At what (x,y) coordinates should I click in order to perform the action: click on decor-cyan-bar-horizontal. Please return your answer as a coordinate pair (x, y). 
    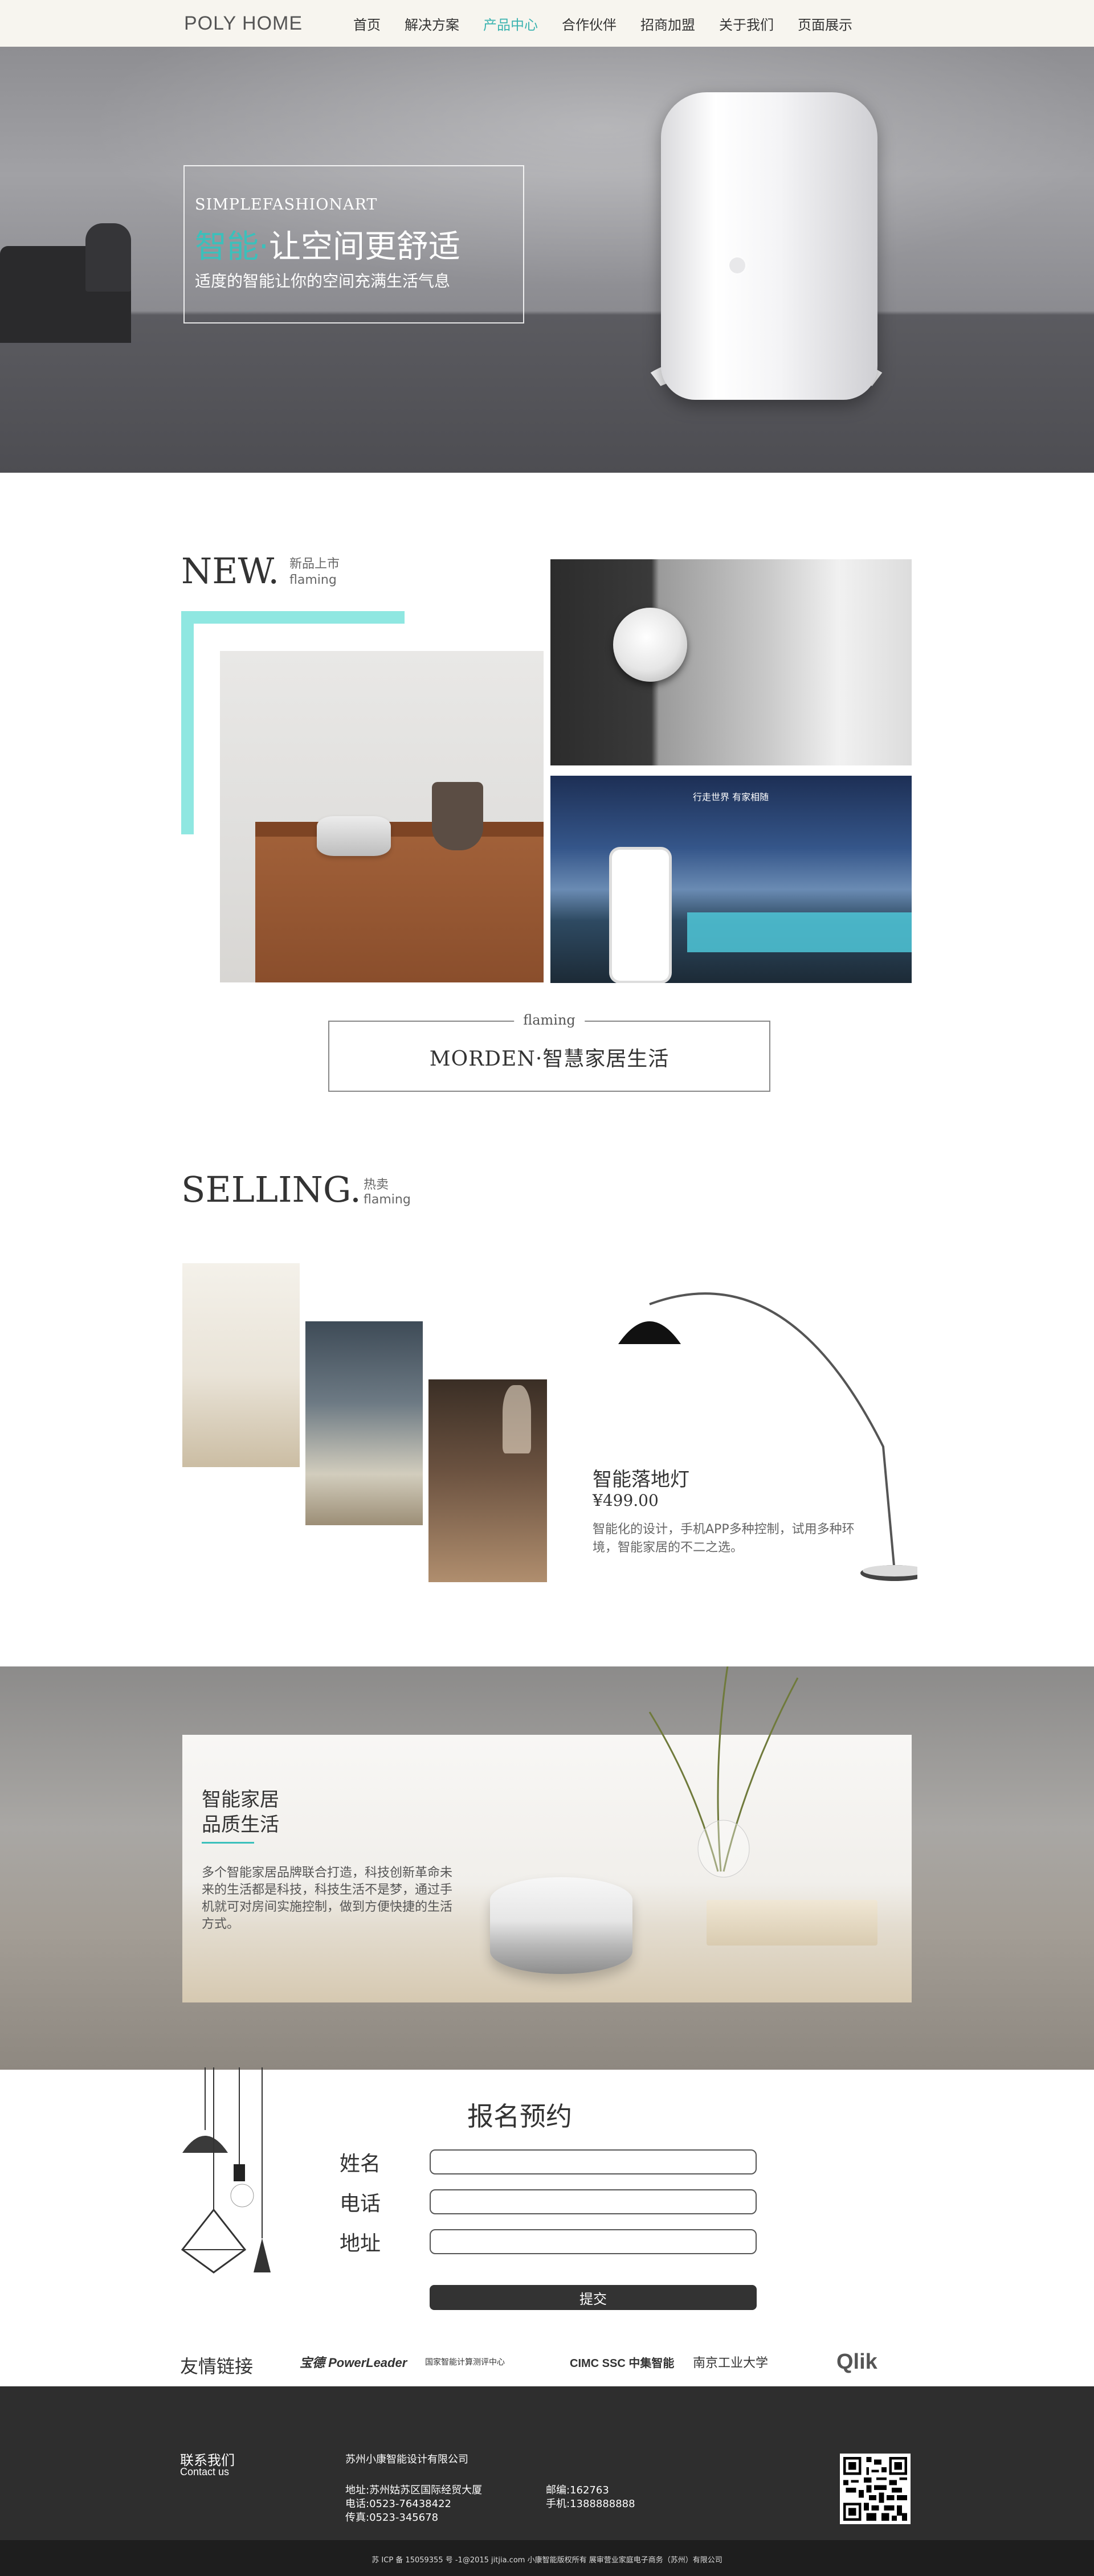
    Looking at the image, I should click on (293, 617).